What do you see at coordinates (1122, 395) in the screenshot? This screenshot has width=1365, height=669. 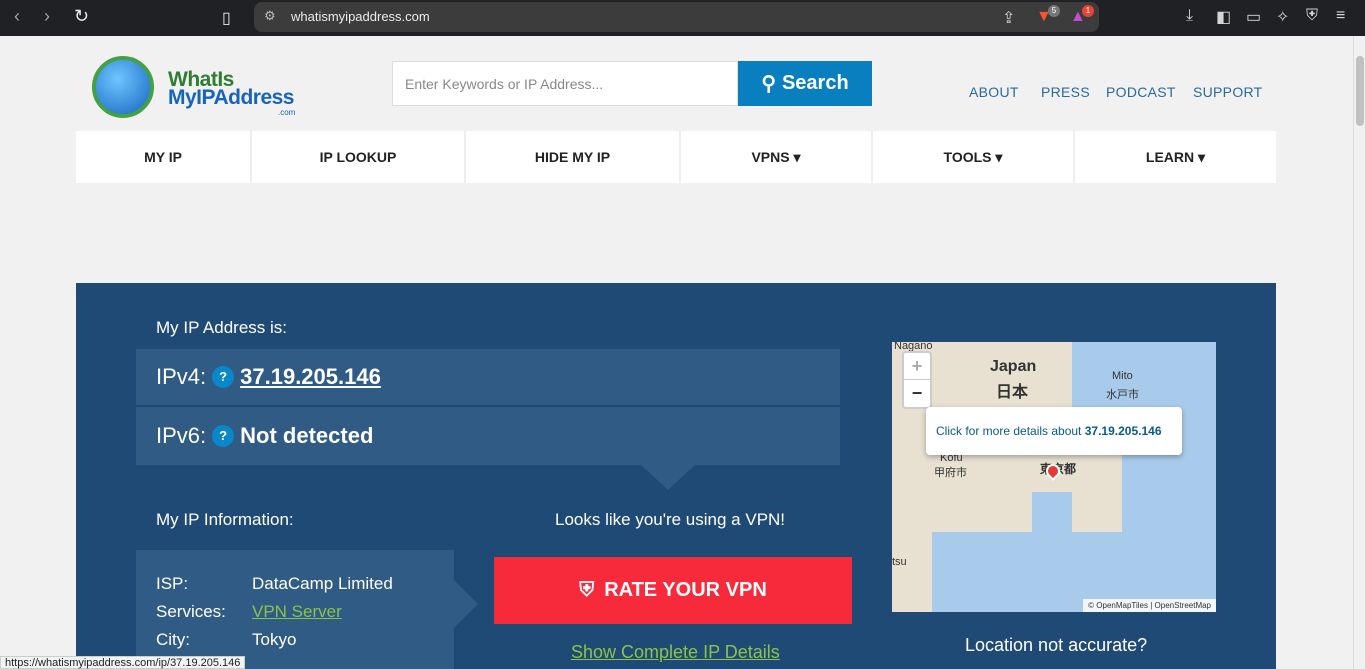 I see `map-label-mito-ja: 水戸市` at bounding box center [1122, 395].